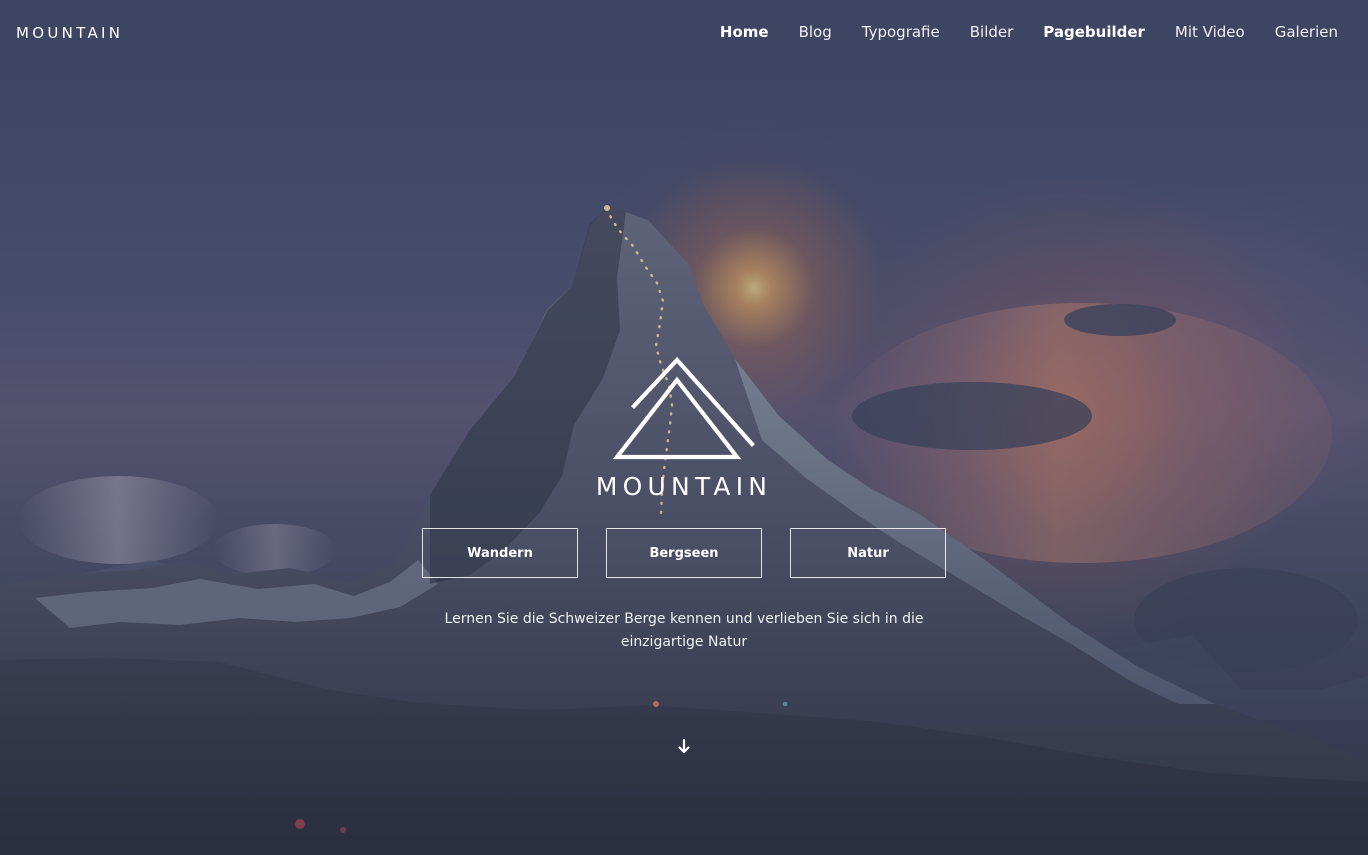  Describe the element at coordinates (868, 553) in the screenshot. I see `natur-button: Natur` at that location.